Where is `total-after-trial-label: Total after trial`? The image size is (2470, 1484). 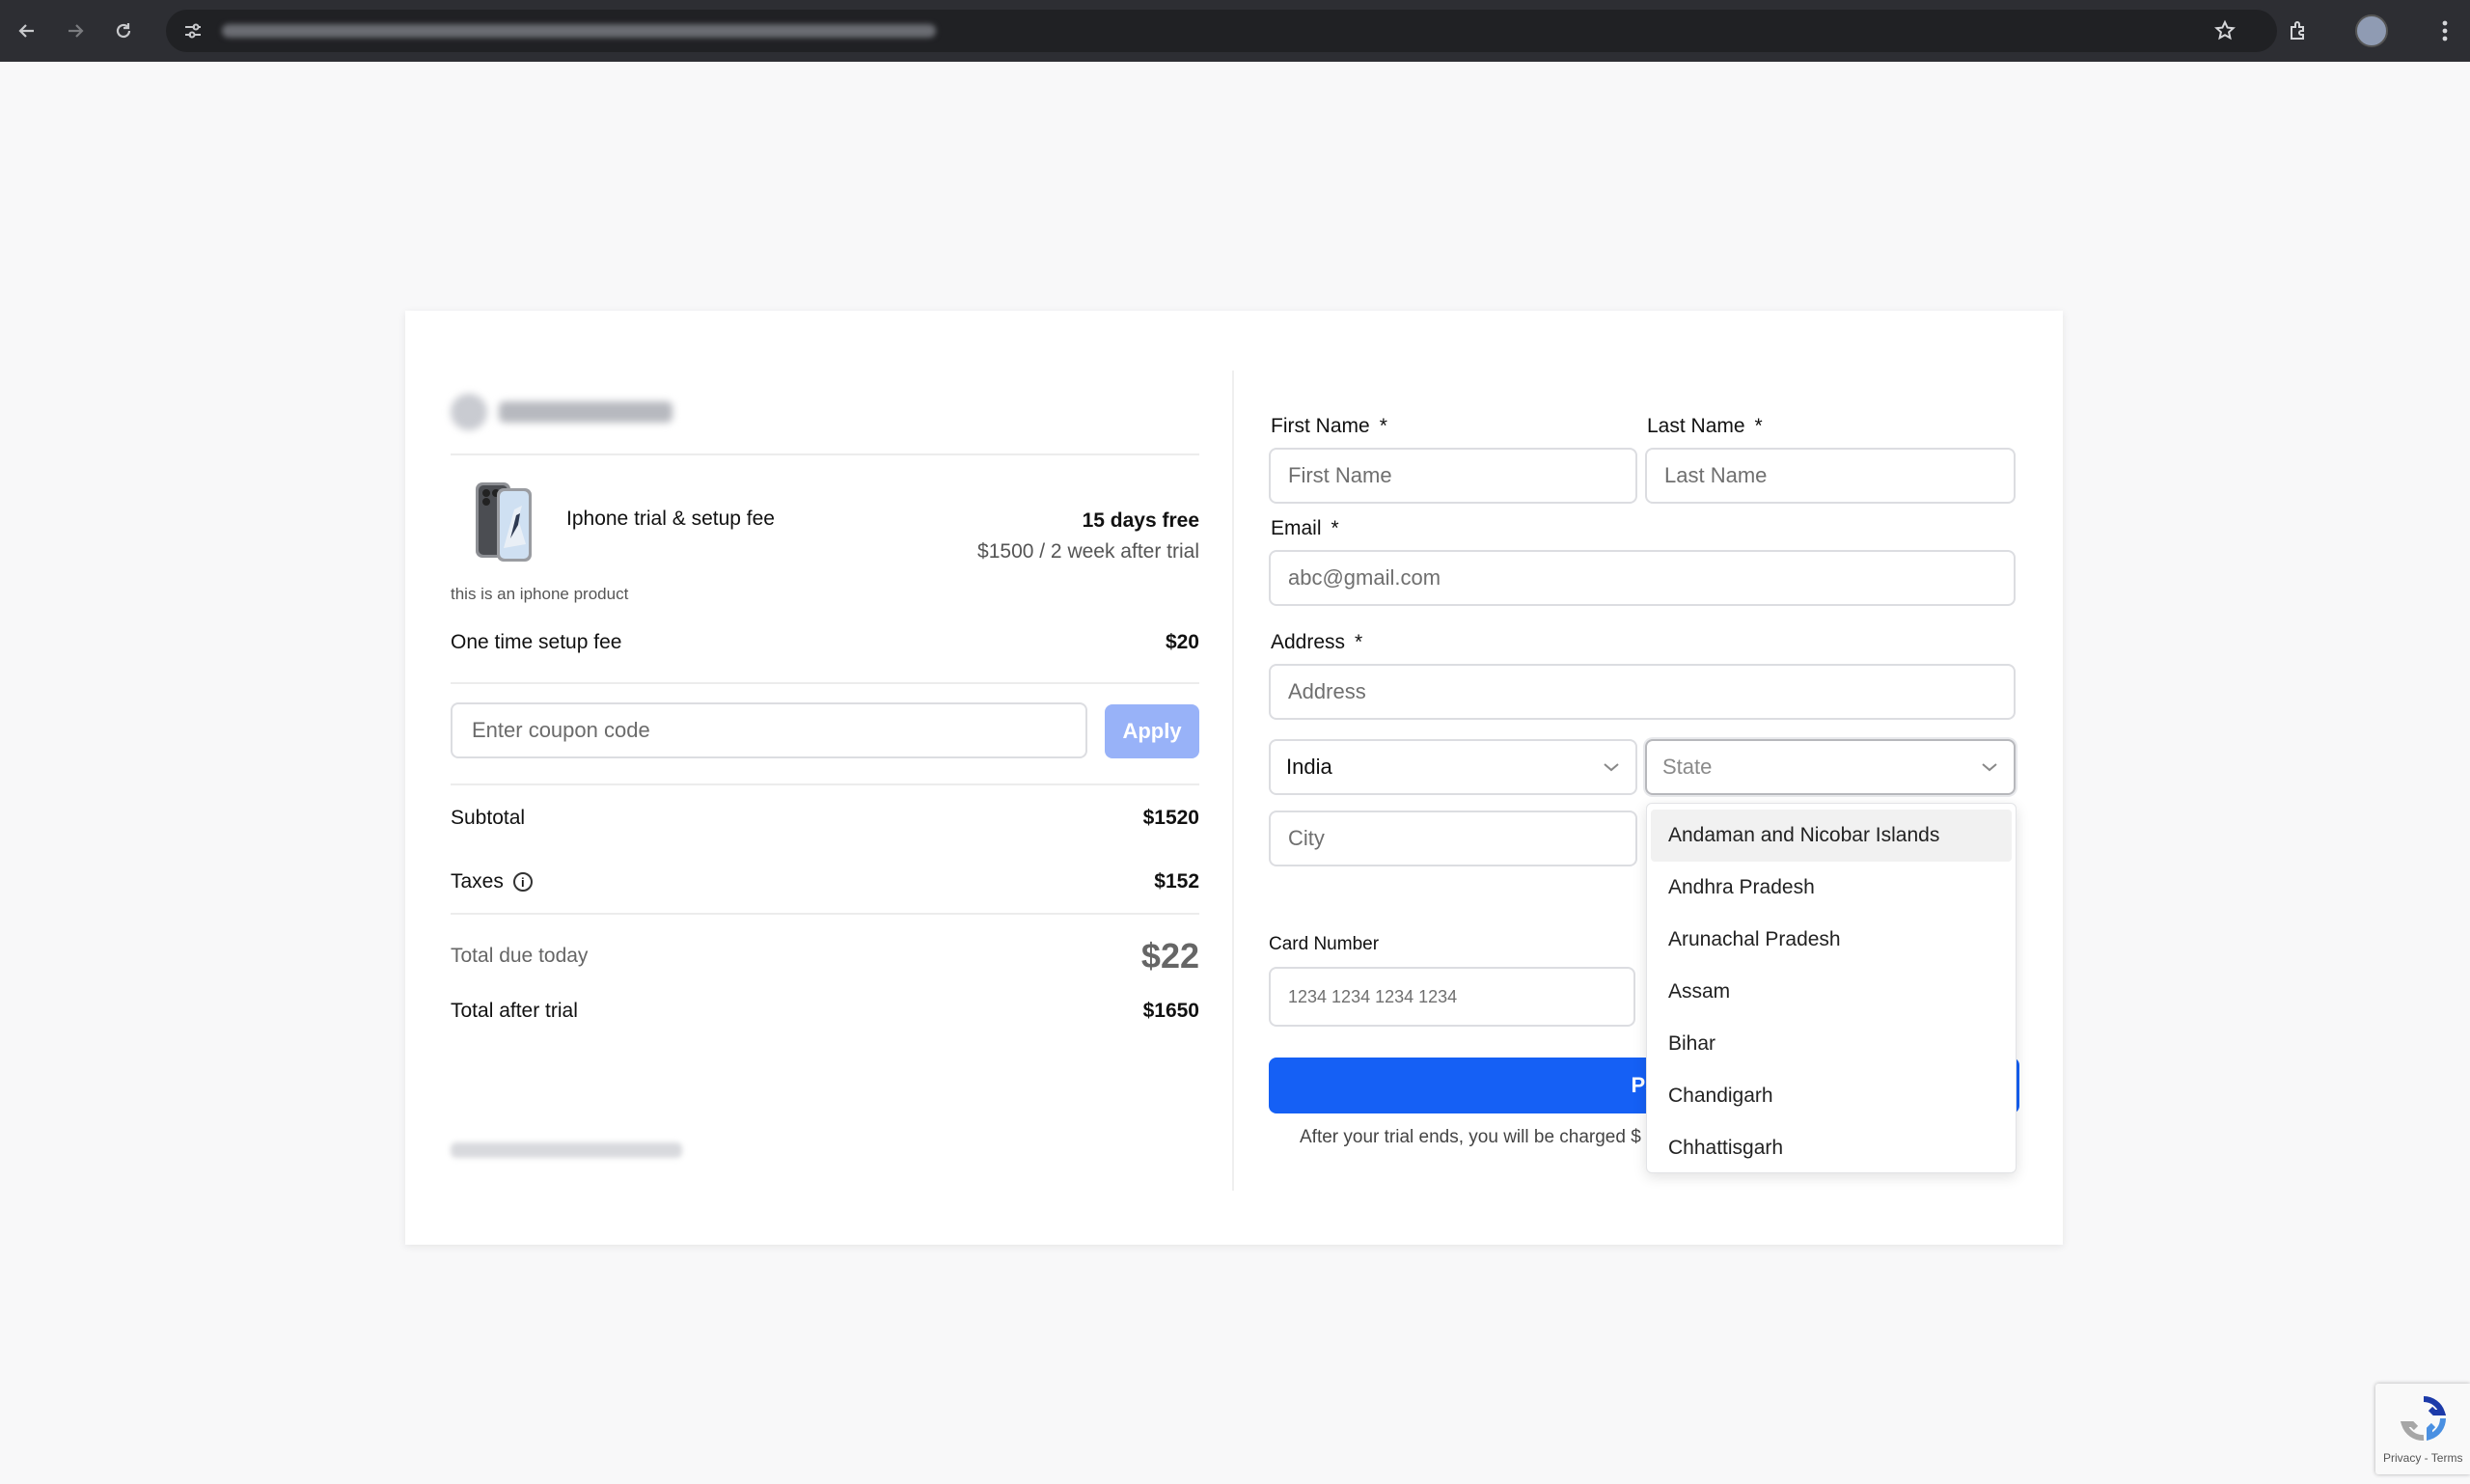 total-after-trial-label: Total after trial is located at coordinates (514, 1011).